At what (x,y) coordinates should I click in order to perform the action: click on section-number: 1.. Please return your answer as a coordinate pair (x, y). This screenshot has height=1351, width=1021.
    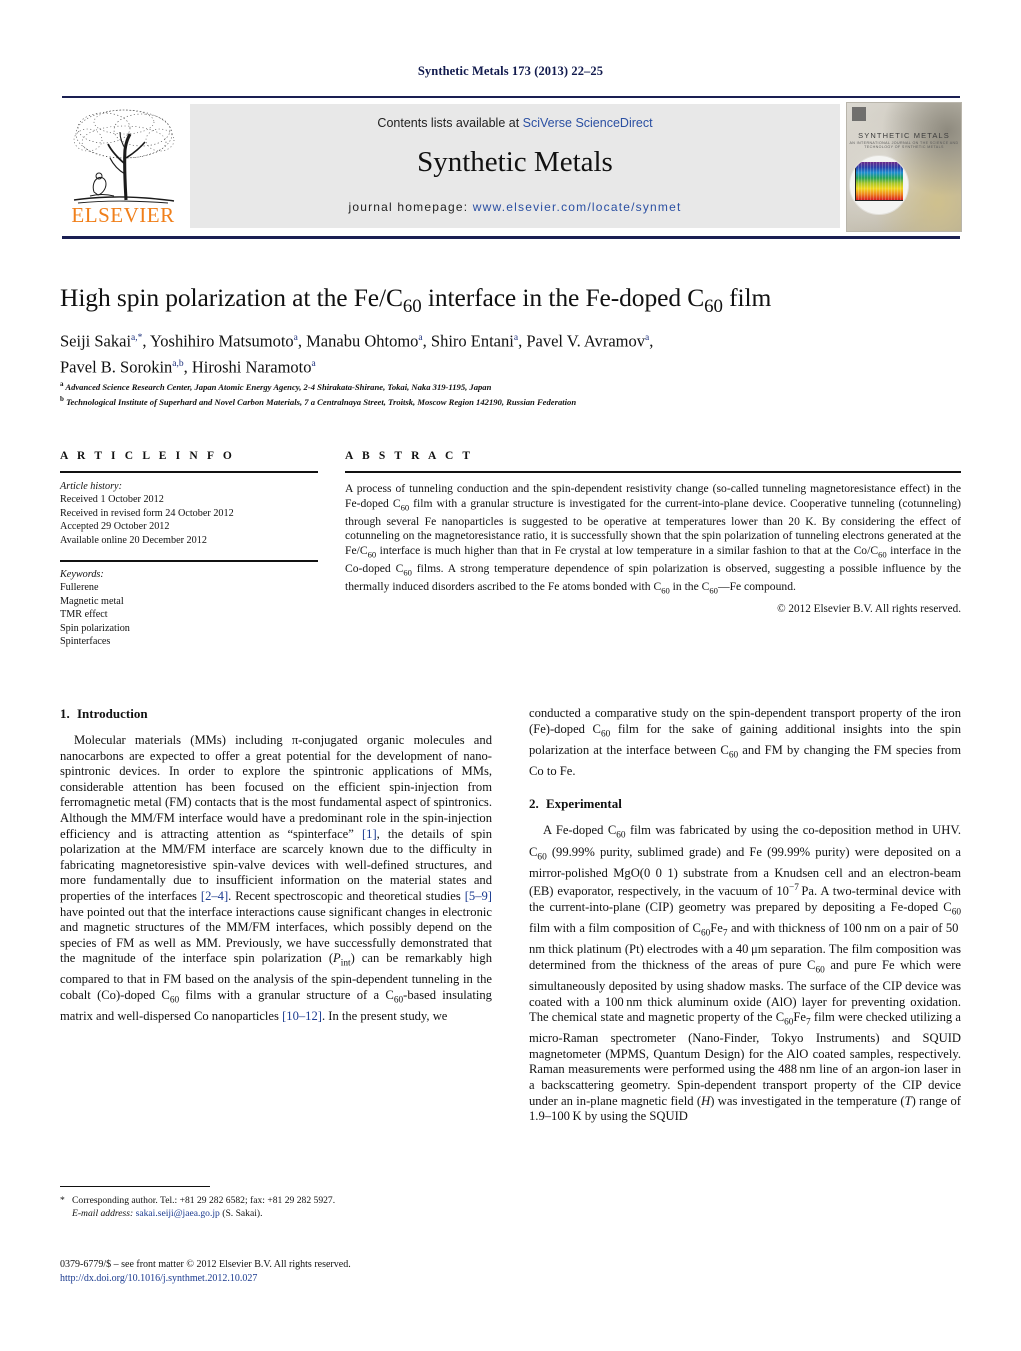
    Looking at the image, I should click on (65, 713).